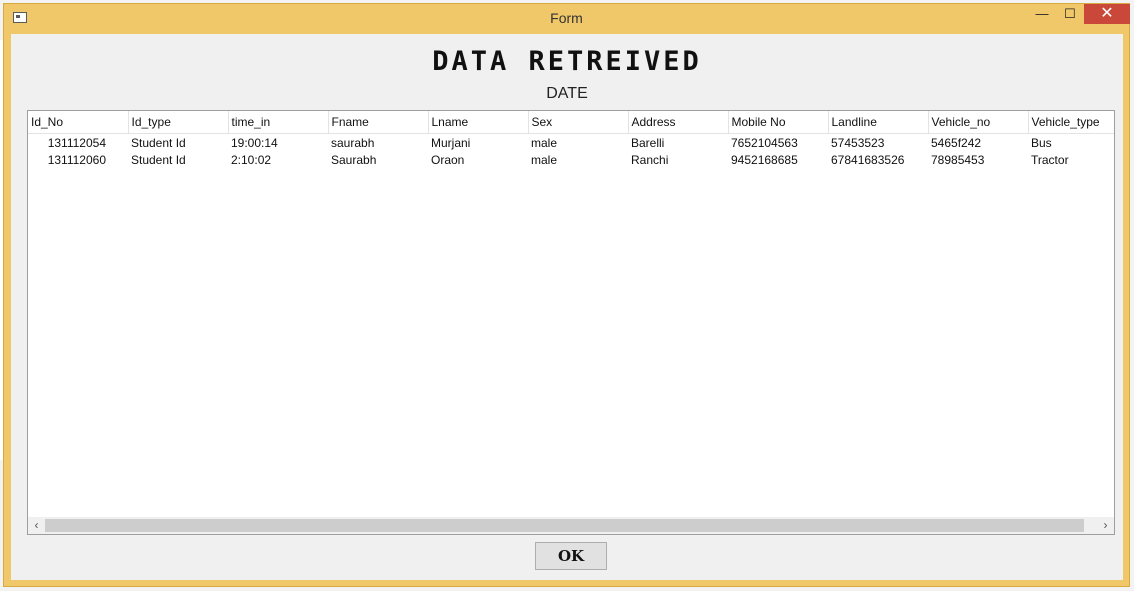  I want to click on cell-id-no: 131112060, so click(78, 159).